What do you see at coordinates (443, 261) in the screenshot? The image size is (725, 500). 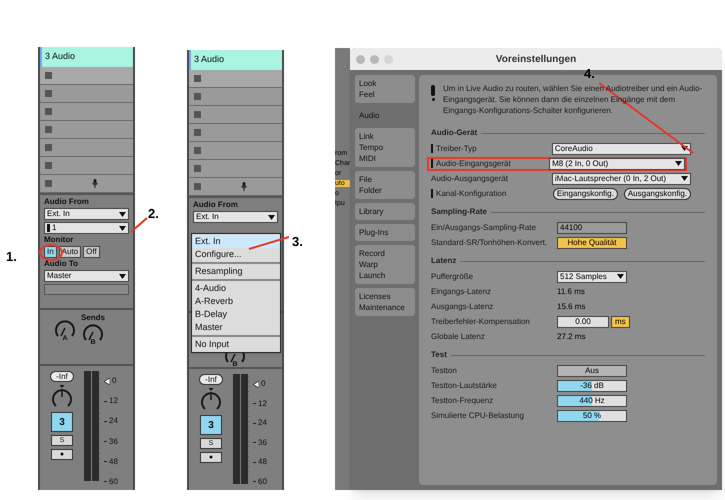 I see `section-heading: Latenz` at bounding box center [443, 261].